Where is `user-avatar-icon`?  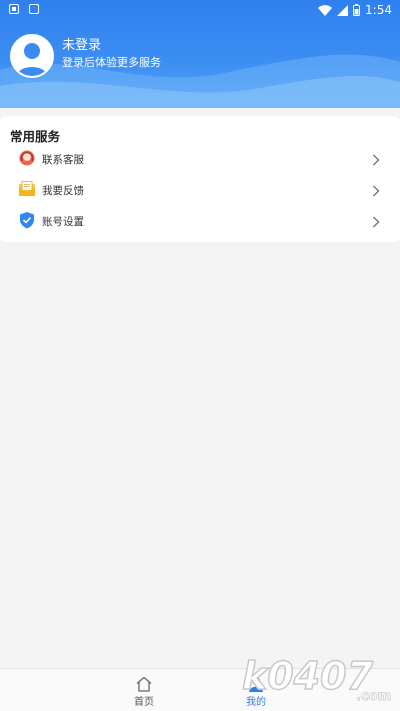 user-avatar-icon is located at coordinates (32, 59).